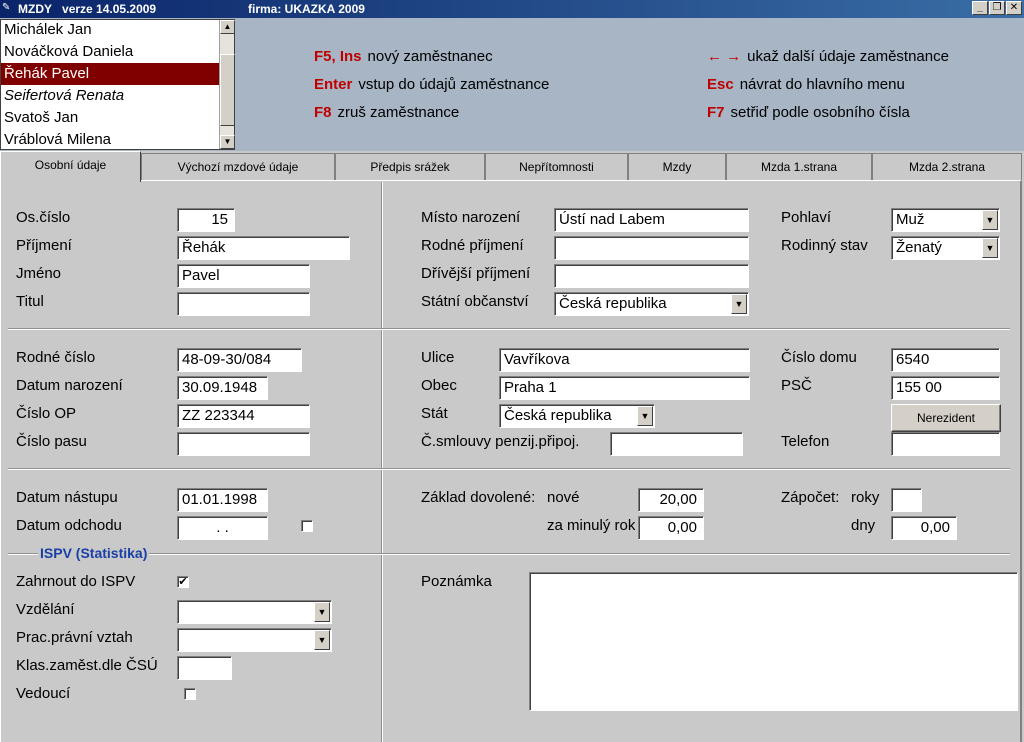  I want to click on vedouci-label: Vedoucí, so click(43, 693).